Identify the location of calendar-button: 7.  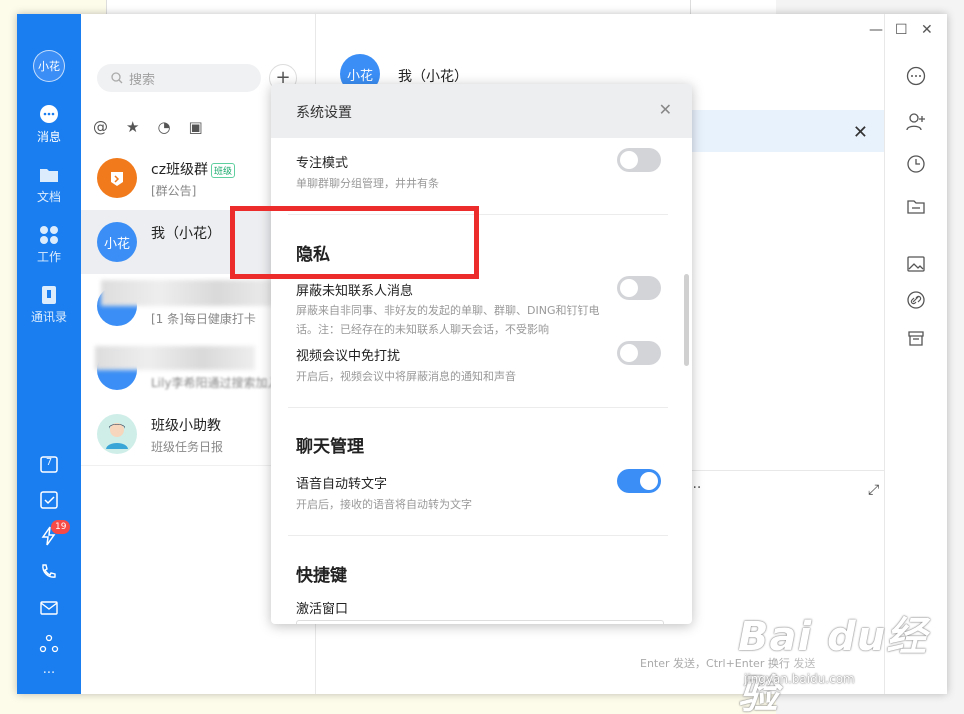
(49, 466).